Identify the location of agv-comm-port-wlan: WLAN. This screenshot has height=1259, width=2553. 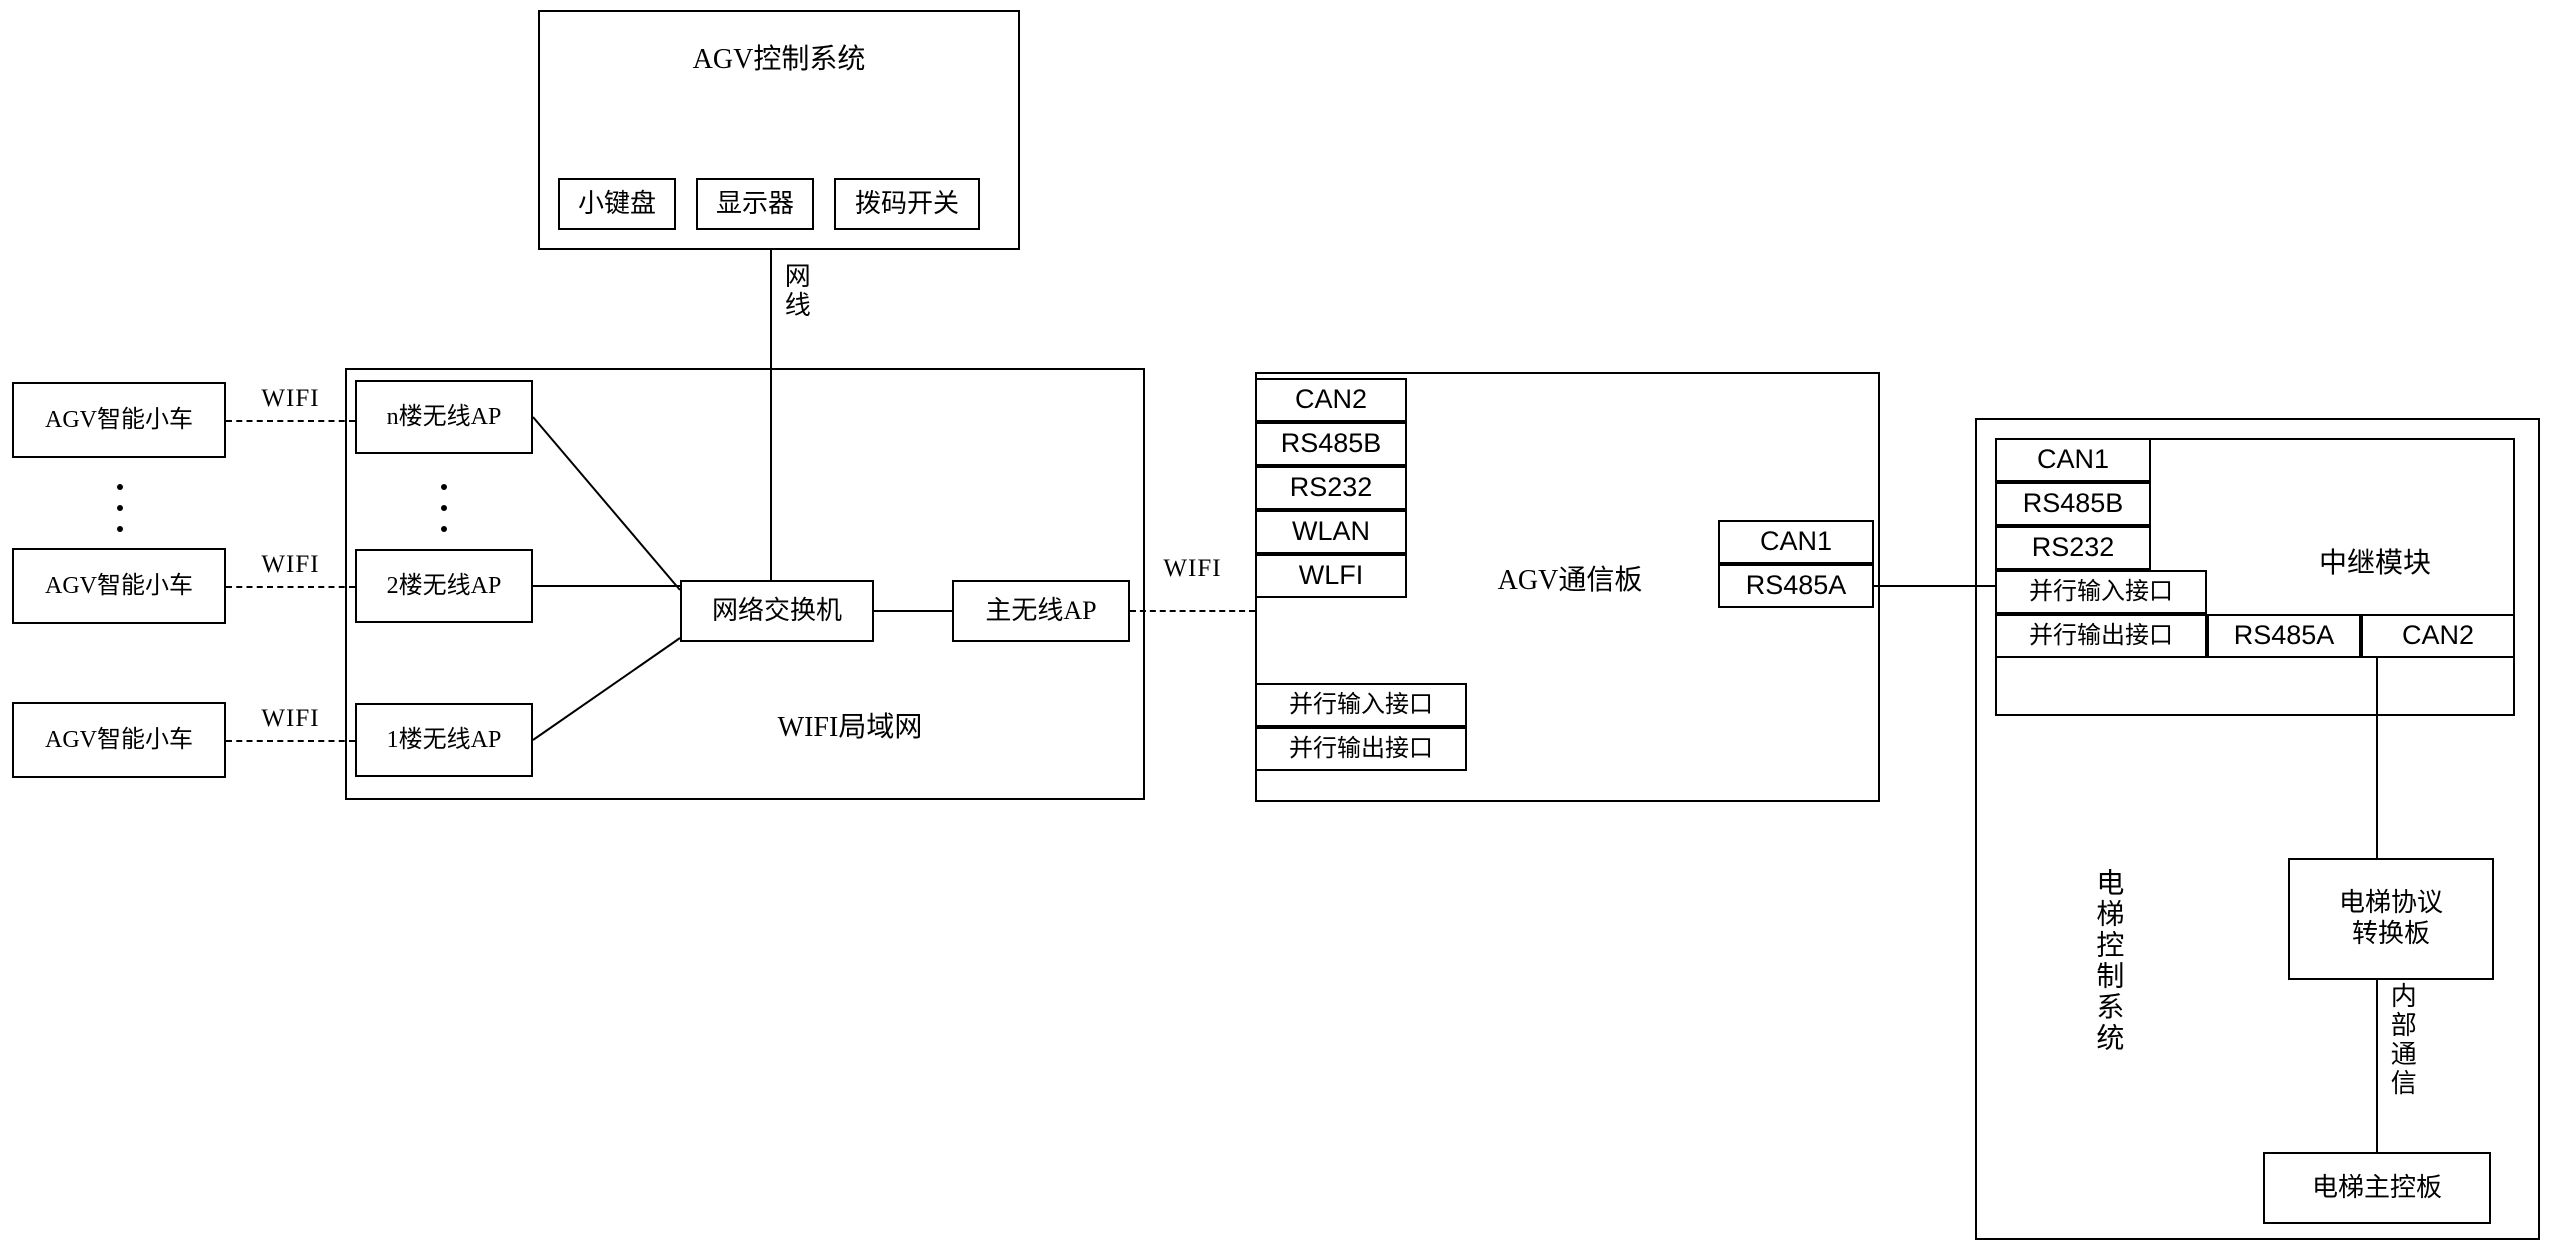
(1331, 532).